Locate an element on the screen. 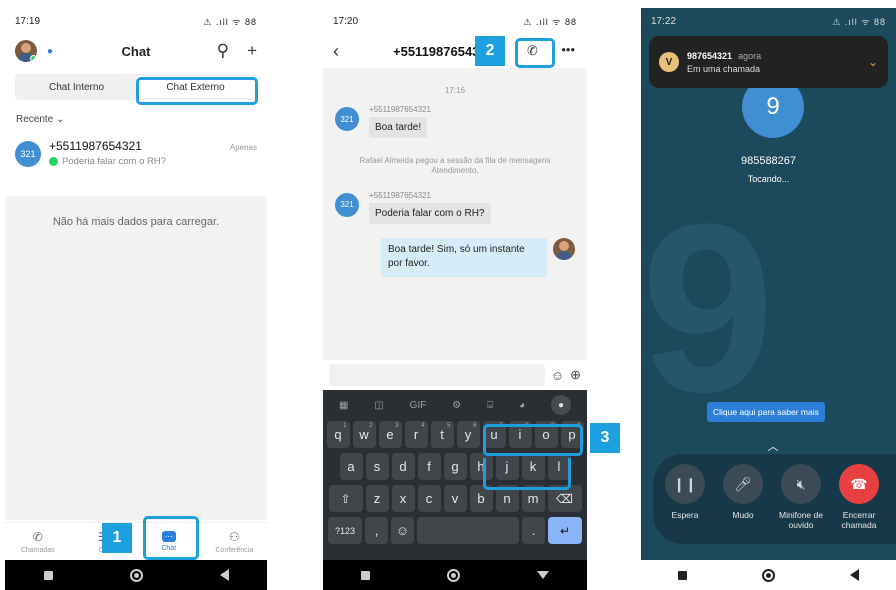 This screenshot has width=896, height=590. conference-icon: ⚇ is located at coordinates (234, 536).